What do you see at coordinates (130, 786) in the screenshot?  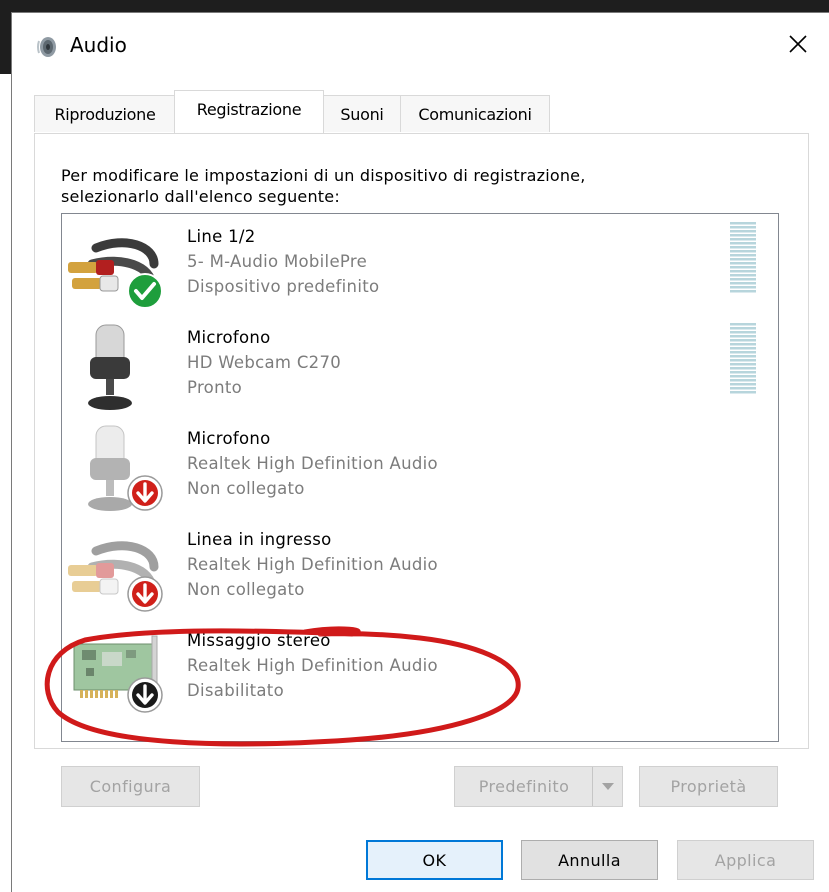 I see `configure-button: Configura` at bounding box center [130, 786].